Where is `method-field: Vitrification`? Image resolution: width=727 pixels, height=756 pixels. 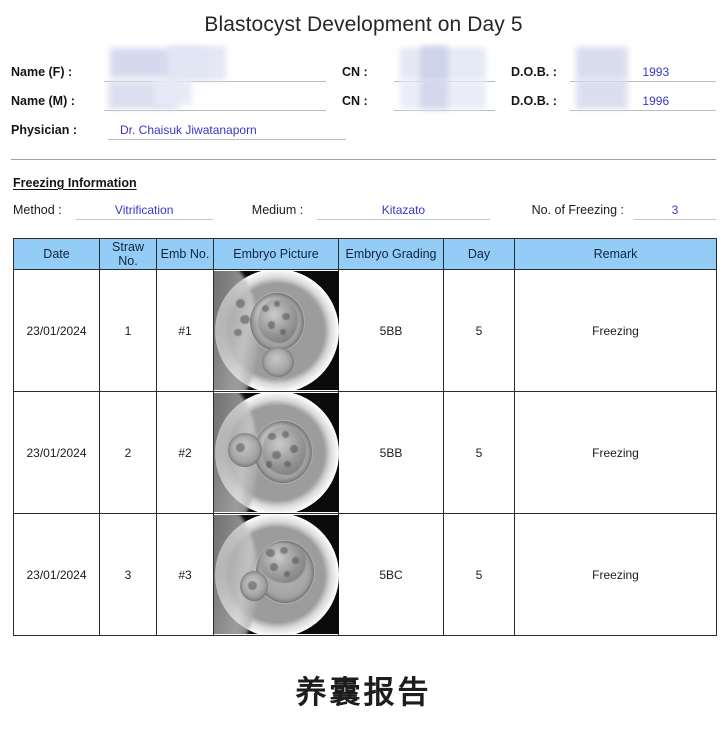
method-field: Vitrification is located at coordinates (144, 210).